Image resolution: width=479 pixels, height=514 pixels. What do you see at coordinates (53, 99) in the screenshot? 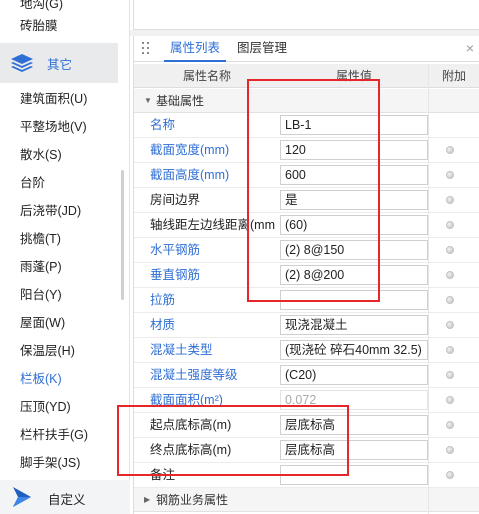
I see `sidebar-item-building-area: 建筑面积(U)` at bounding box center [53, 99].